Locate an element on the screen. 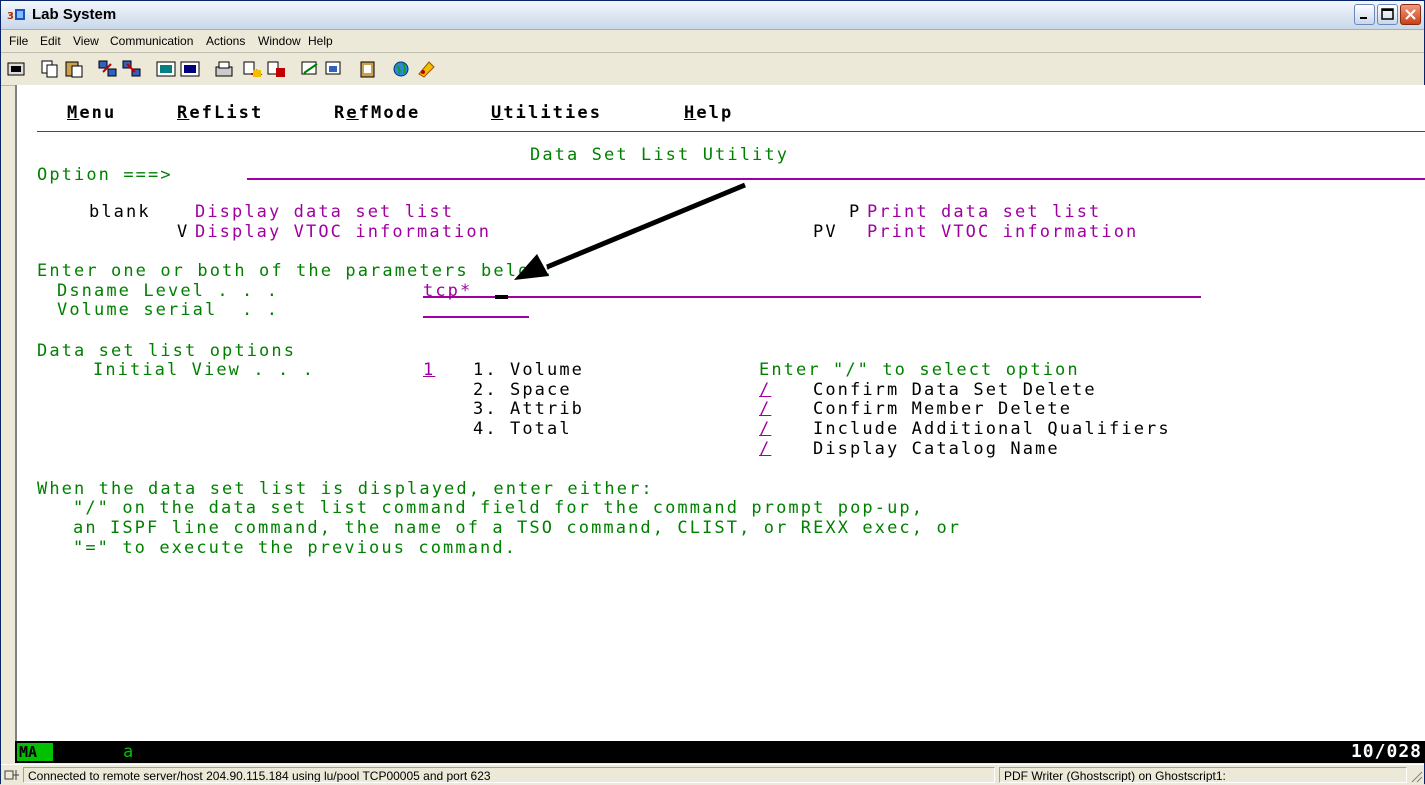 This screenshot has width=1425, height=785. oia-indicator: a is located at coordinates (128, 752).